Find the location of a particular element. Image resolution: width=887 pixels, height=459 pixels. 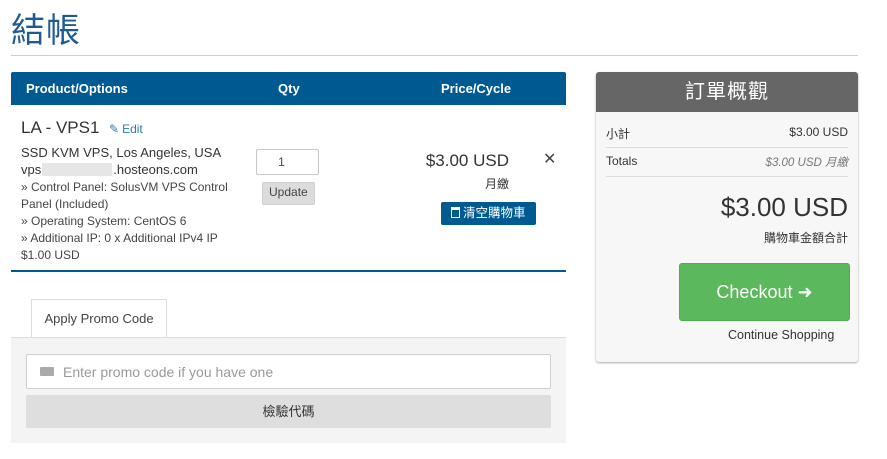

subtotal-value: $3.00 USD is located at coordinates (818, 132).